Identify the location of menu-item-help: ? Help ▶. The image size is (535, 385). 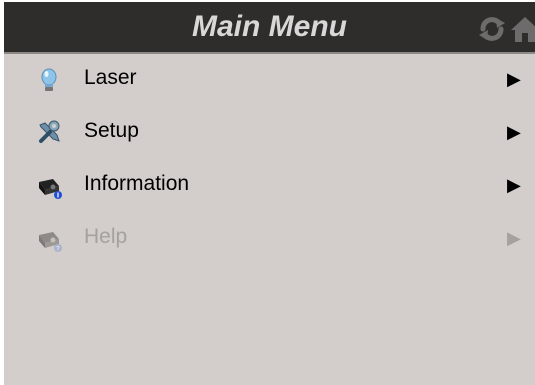
(269, 239).